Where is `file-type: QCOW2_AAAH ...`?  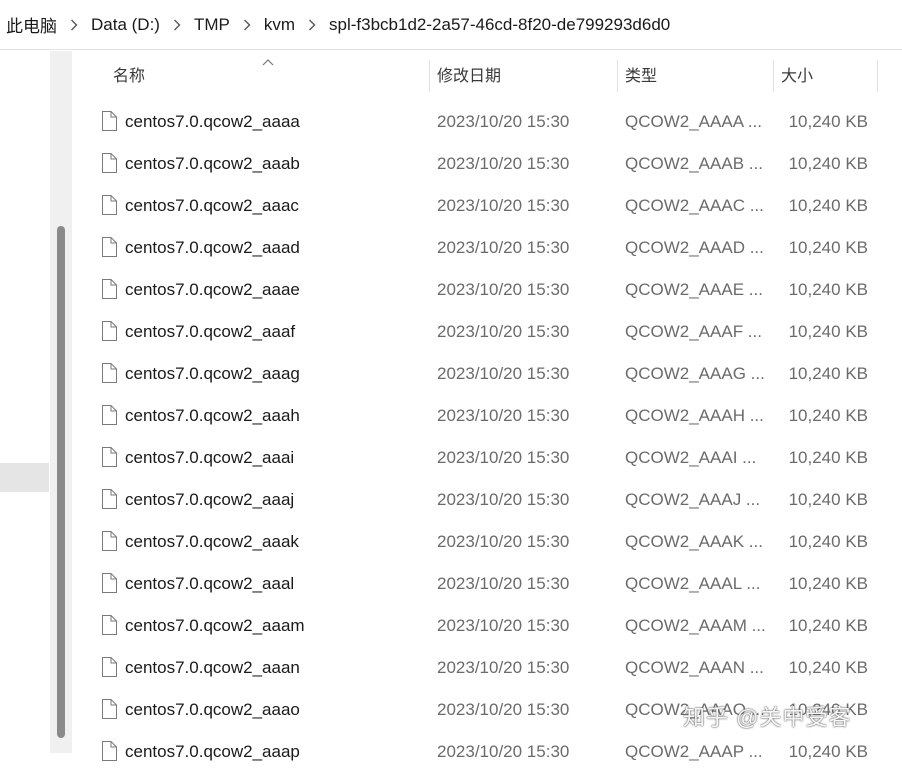 file-type: QCOW2_AAAH ... is located at coordinates (694, 415).